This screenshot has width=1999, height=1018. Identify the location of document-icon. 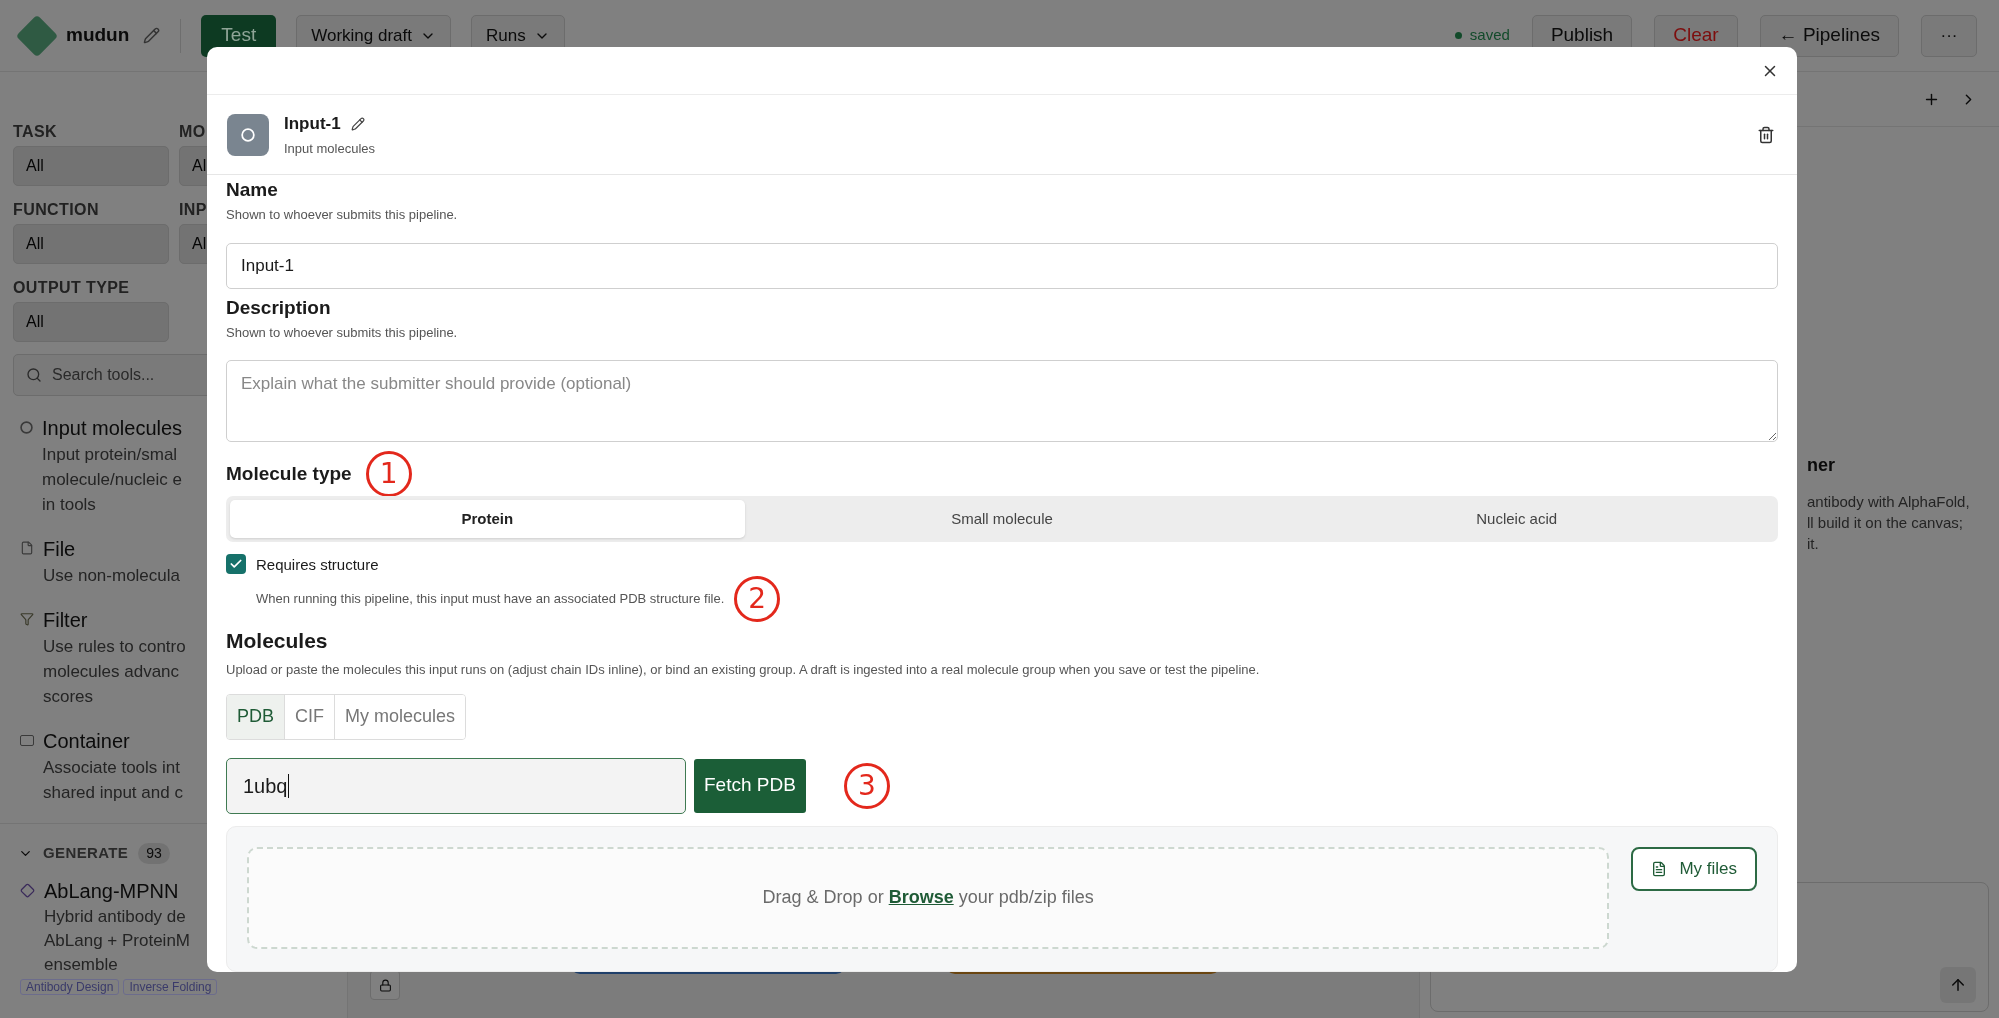
(1659, 868).